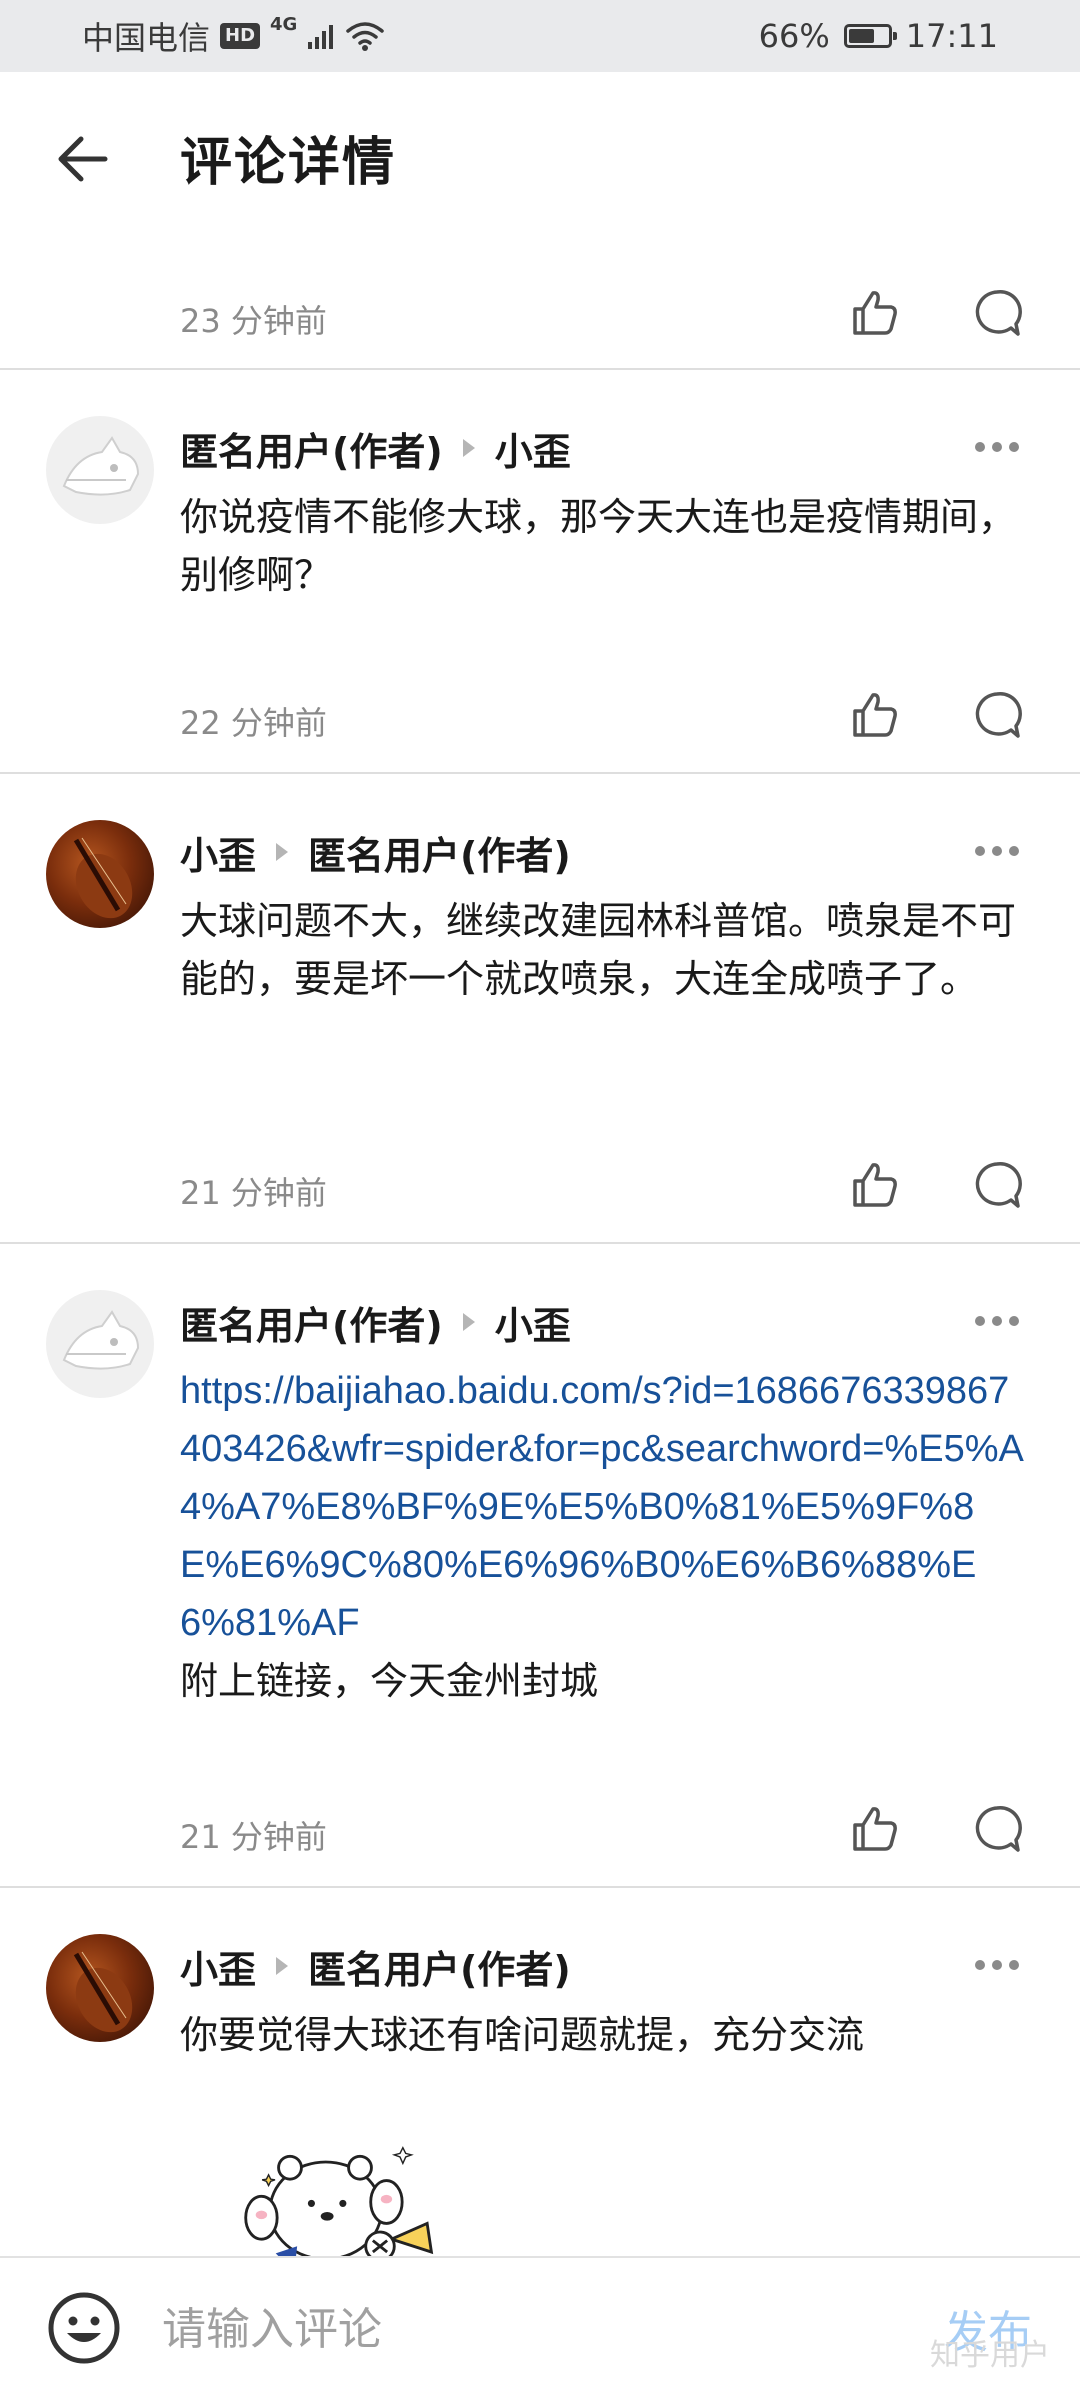 The image size is (1080, 2402). I want to click on emoji-button, so click(84, 2328).